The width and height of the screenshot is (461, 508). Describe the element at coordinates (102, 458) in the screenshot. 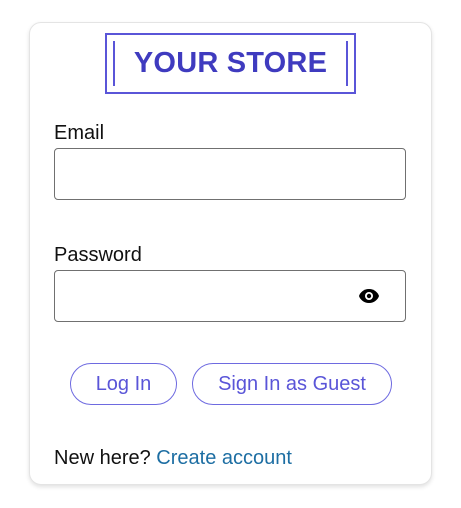

I see `signup-prompt-text: New here?` at that location.